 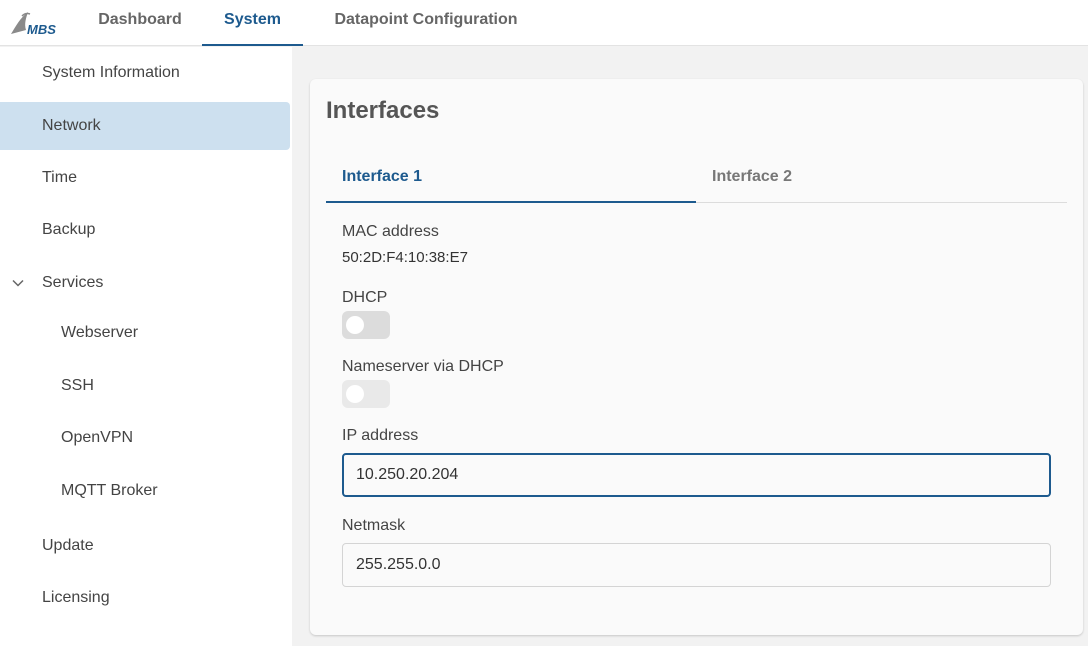 What do you see at coordinates (145, 283) in the screenshot?
I see `sidebar-item-services: Services` at bounding box center [145, 283].